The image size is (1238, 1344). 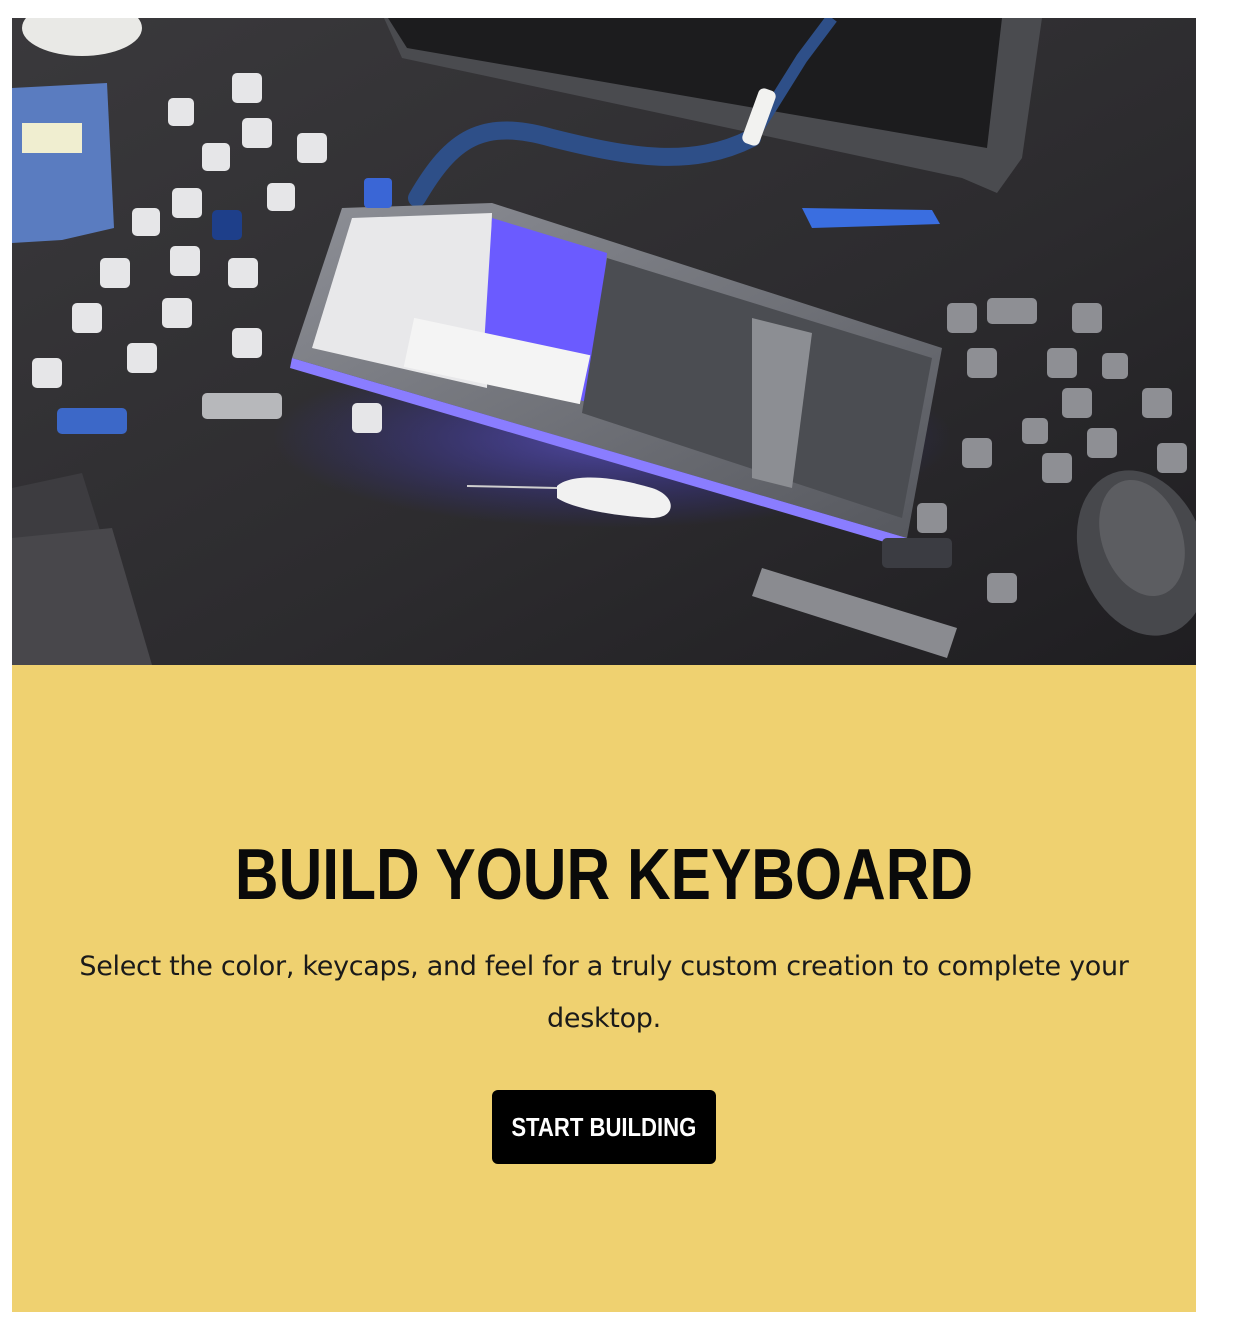 I want to click on promo-headline: BUILD YOUR KEYBOARD, so click(x=604, y=875).